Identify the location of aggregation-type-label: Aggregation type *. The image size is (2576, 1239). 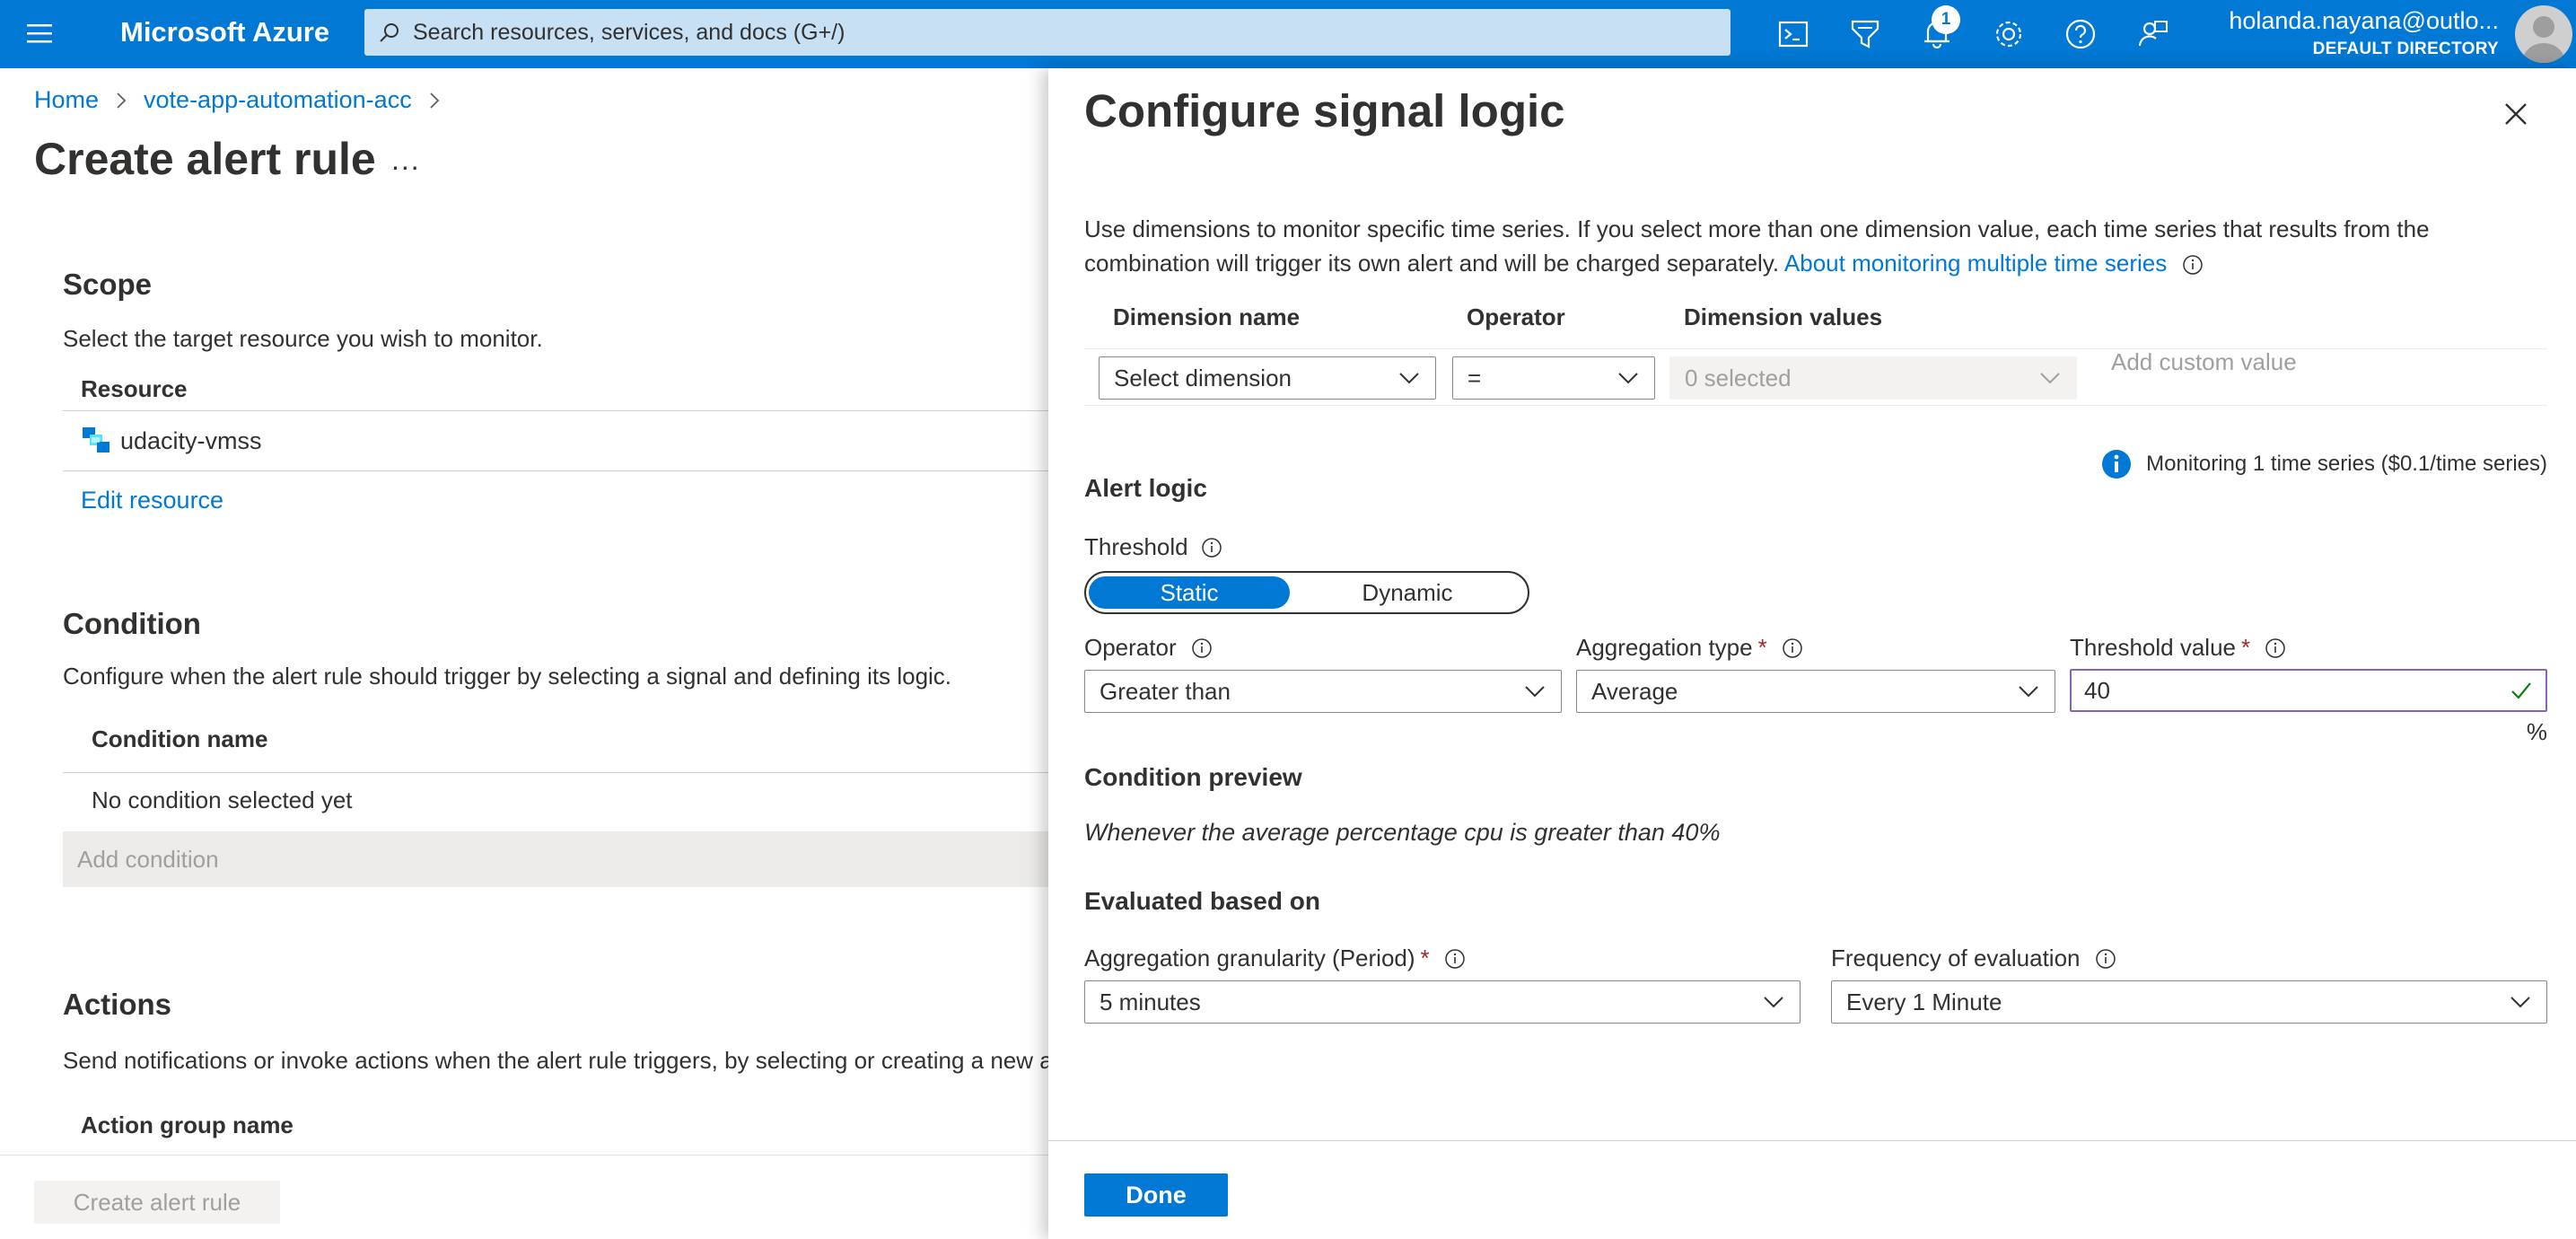
(1689, 648).